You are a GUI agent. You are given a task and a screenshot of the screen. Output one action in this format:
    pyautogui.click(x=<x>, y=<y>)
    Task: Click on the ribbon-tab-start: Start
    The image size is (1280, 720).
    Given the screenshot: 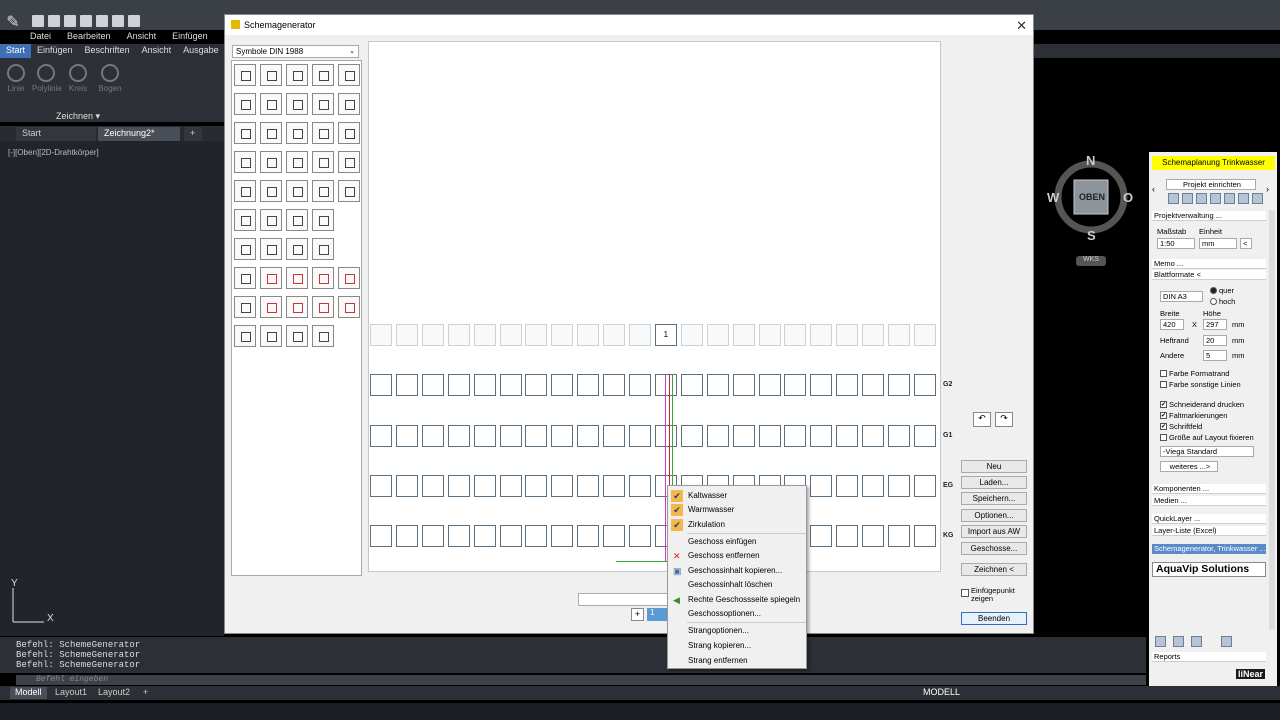 What is the action you would take?
    pyautogui.click(x=16, y=51)
    